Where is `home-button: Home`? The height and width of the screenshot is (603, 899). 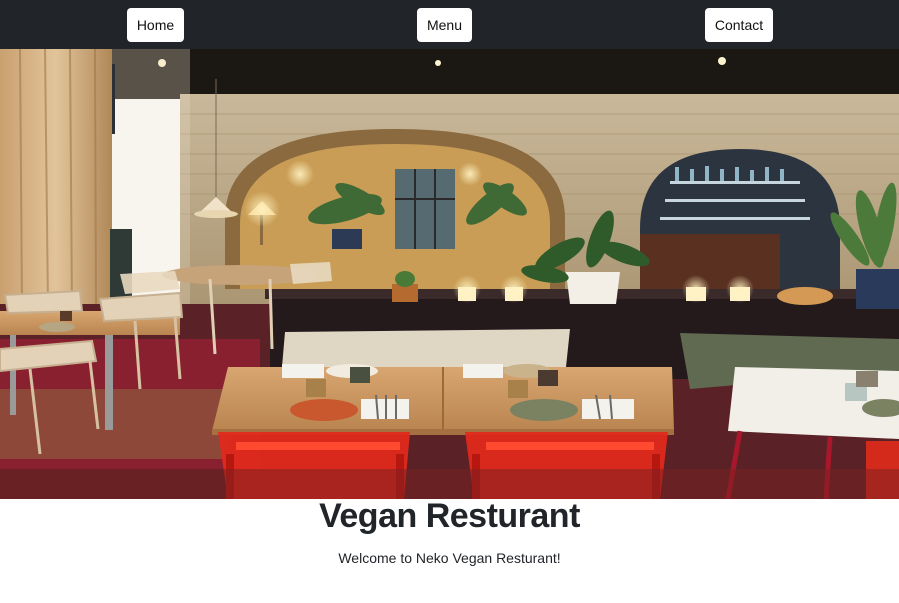 home-button: Home is located at coordinates (155, 25).